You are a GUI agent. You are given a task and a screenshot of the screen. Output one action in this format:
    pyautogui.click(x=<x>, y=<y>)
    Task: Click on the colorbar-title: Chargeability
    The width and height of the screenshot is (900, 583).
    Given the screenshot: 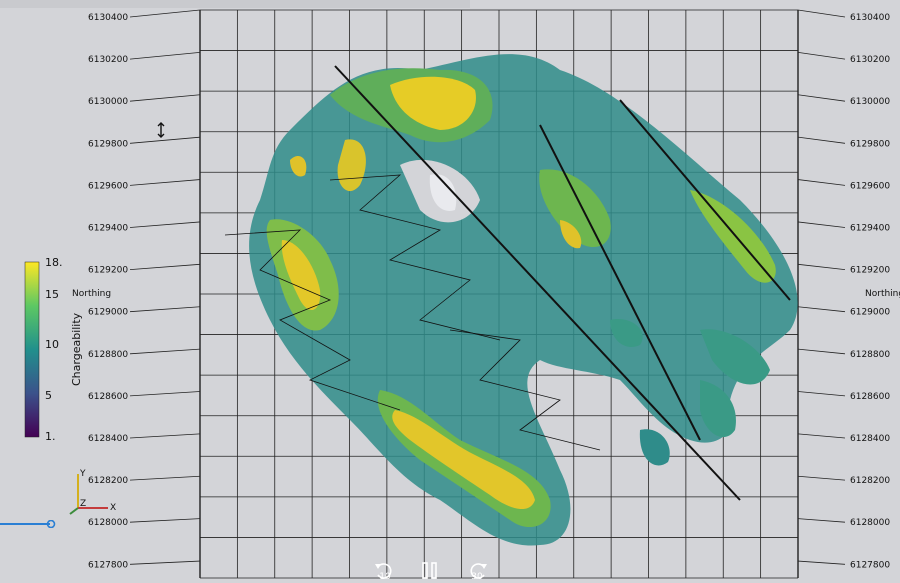 What is the action you would take?
    pyautogui.click(x=76, y=349)
    